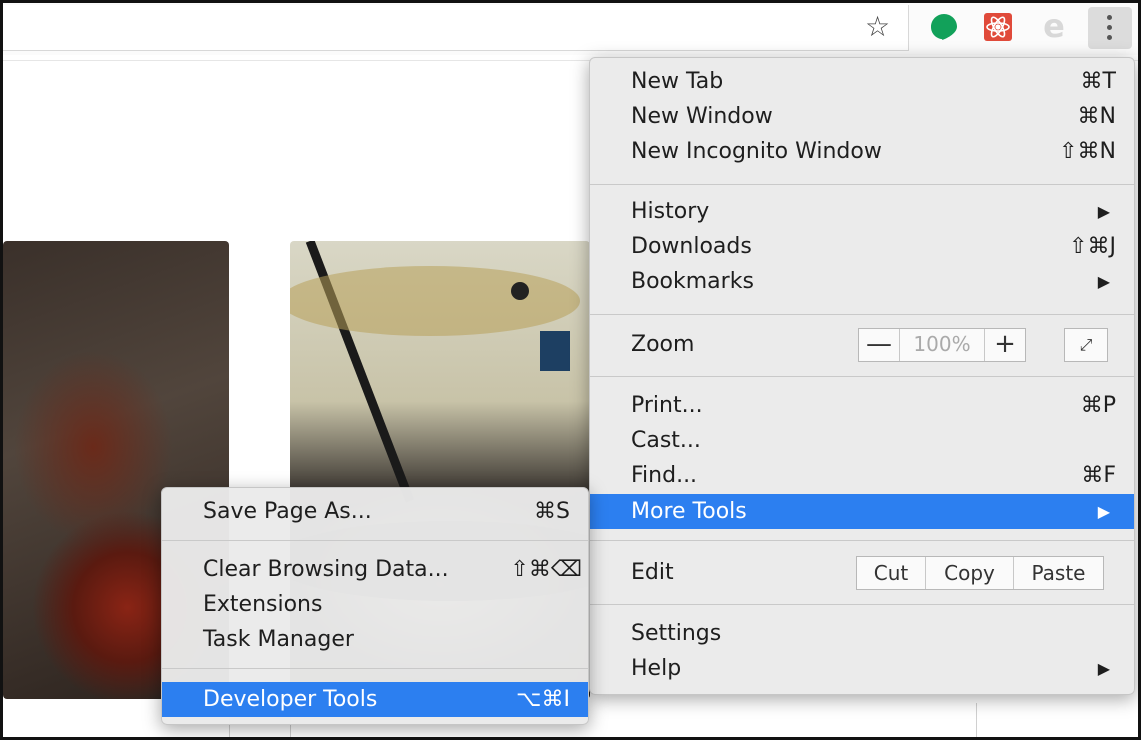 The height and width of the screenshot is (740, 1141). I want to click on zoom-control: — 100% +, so click(942, 345).